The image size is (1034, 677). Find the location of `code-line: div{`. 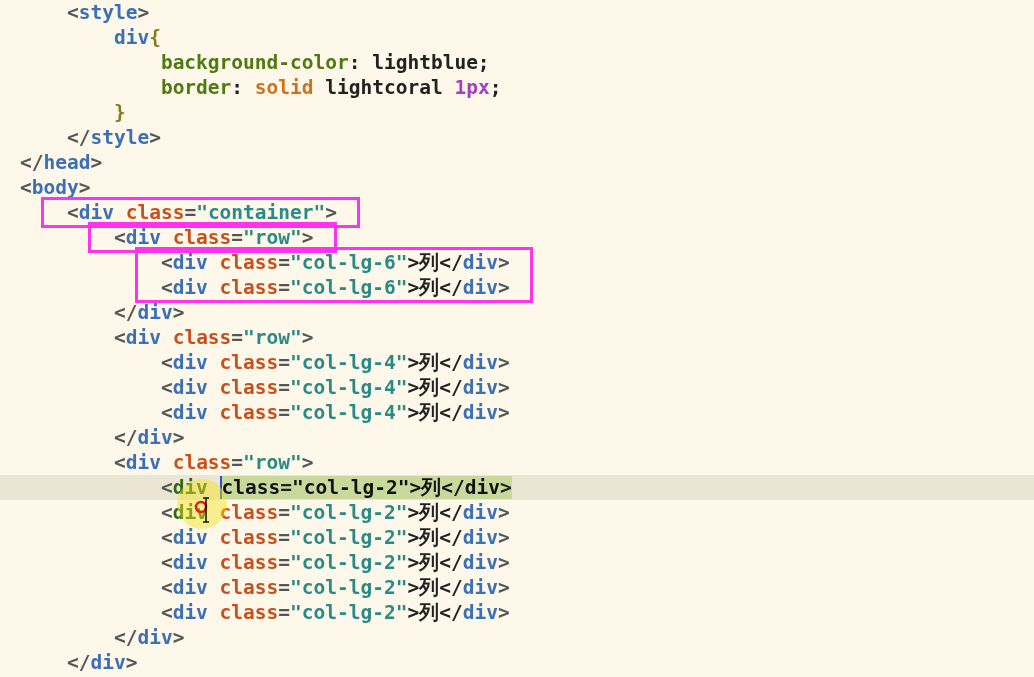

code-line: div{ is located at coordinates (137, 37).